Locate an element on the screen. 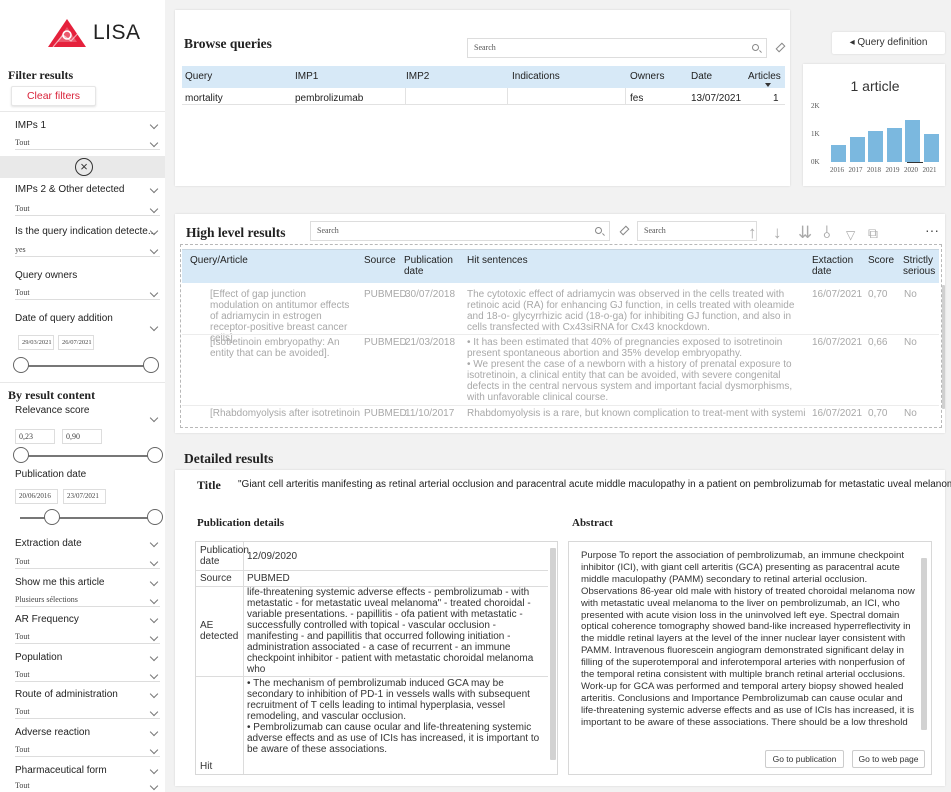 The height and width of the screenshot is (792, 951). query-definition-button: ◂ Query definition is located at coordinates (888, 43).